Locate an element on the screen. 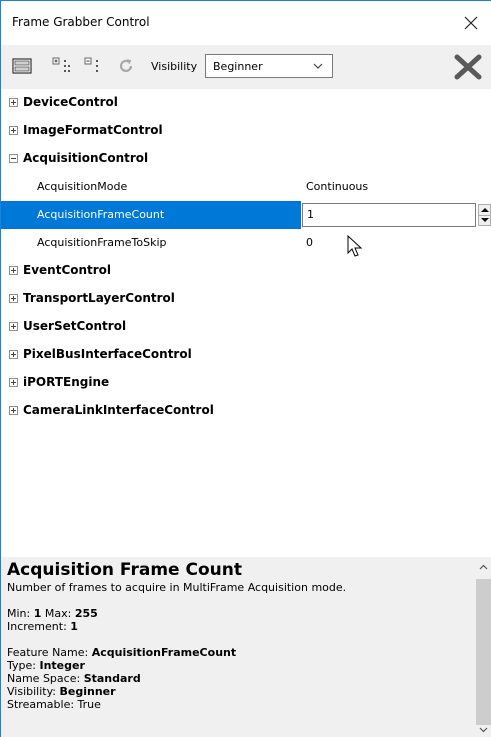 Image resolution: width=491 pixels, height=737 pixels. tools-x-icon is located at coordinates (468, 67).